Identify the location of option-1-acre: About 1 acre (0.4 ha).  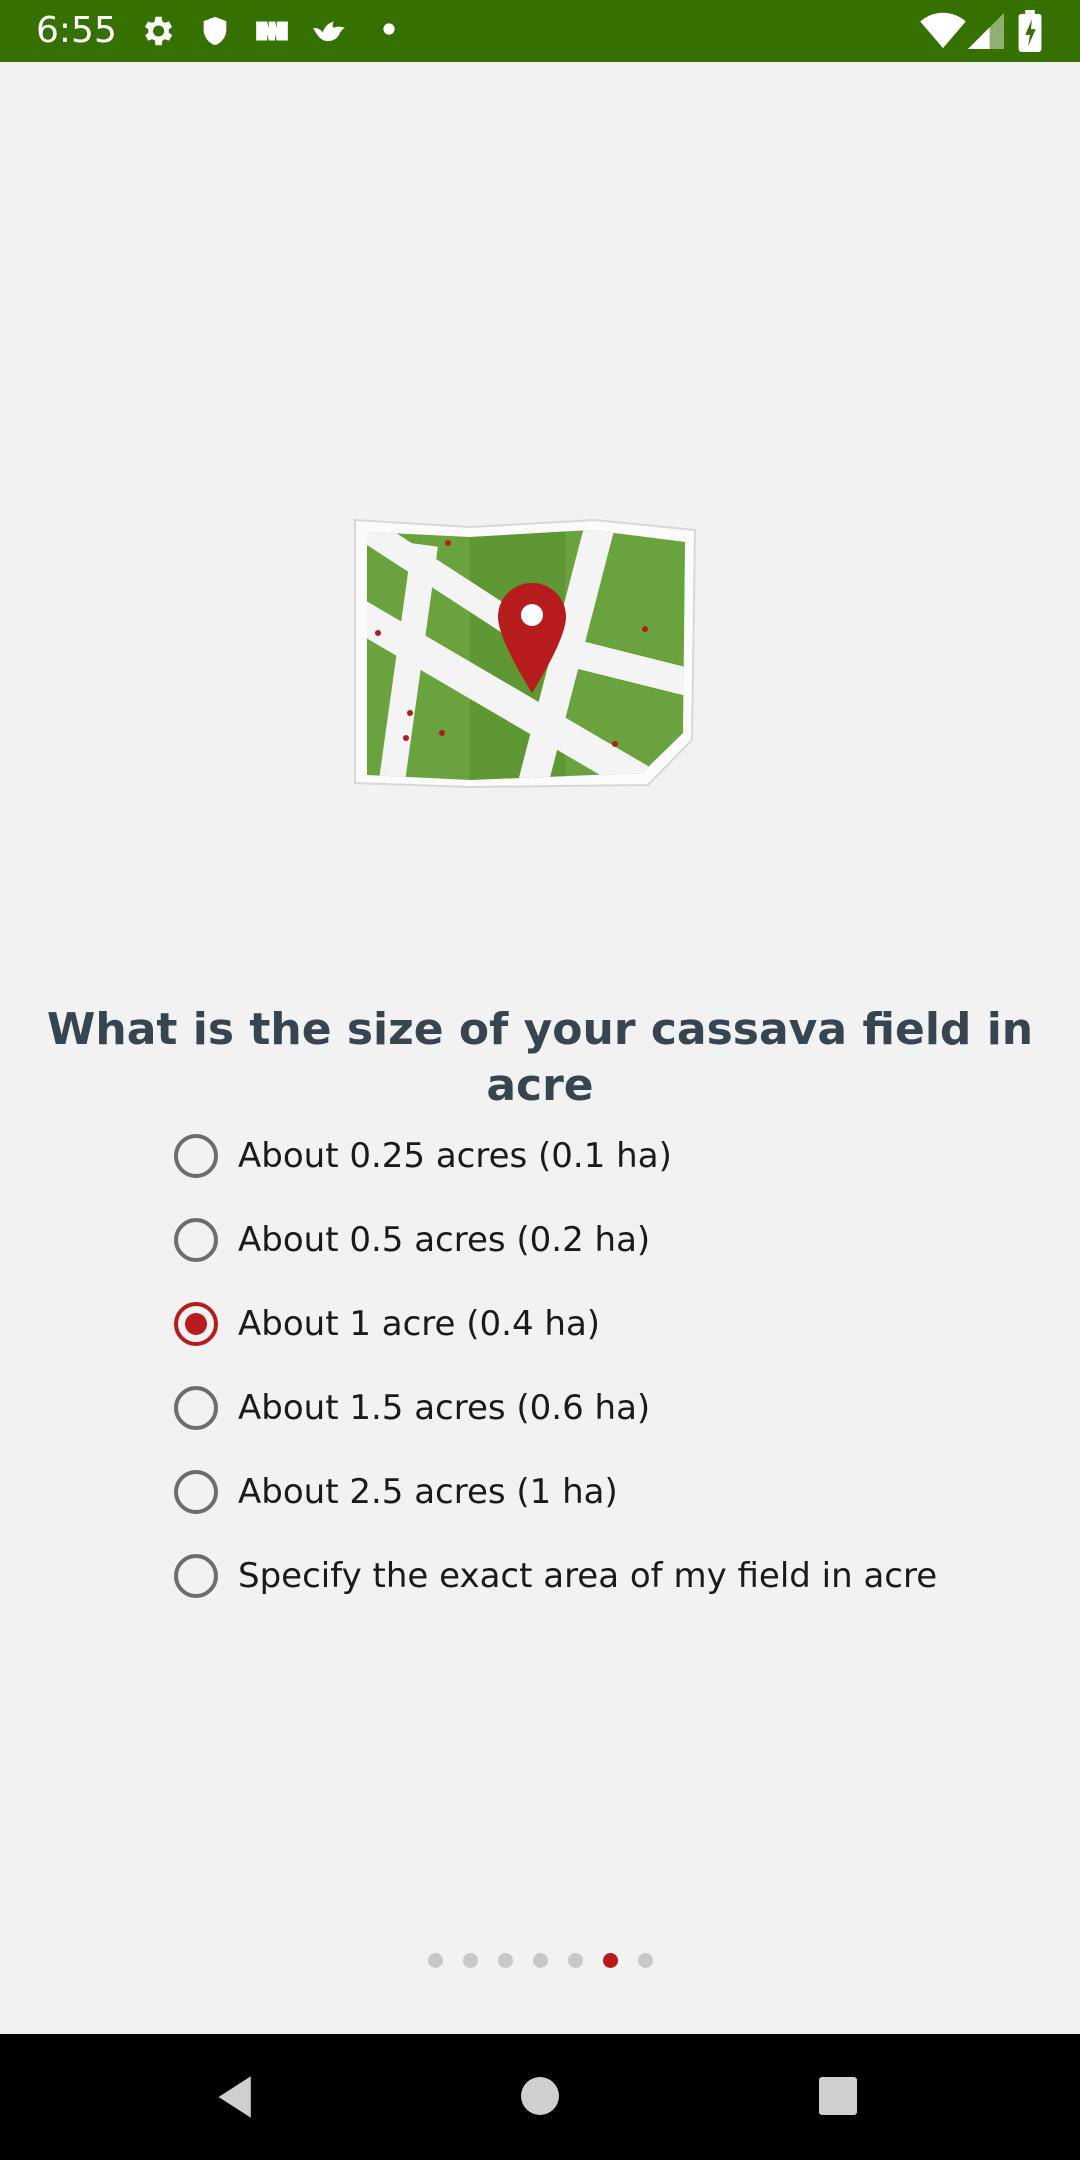
(555, 1324).